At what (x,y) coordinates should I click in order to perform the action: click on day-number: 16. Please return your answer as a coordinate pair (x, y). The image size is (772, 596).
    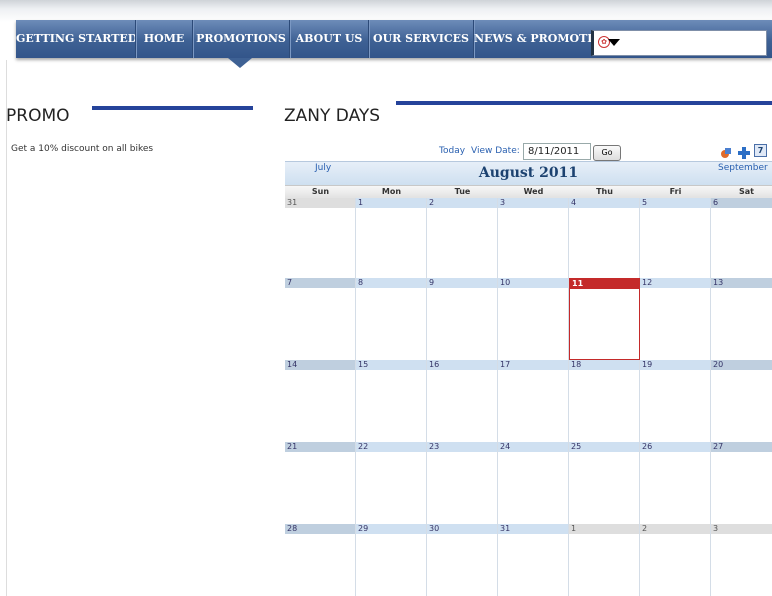
    Looking at the image, I should click on (462, 365).